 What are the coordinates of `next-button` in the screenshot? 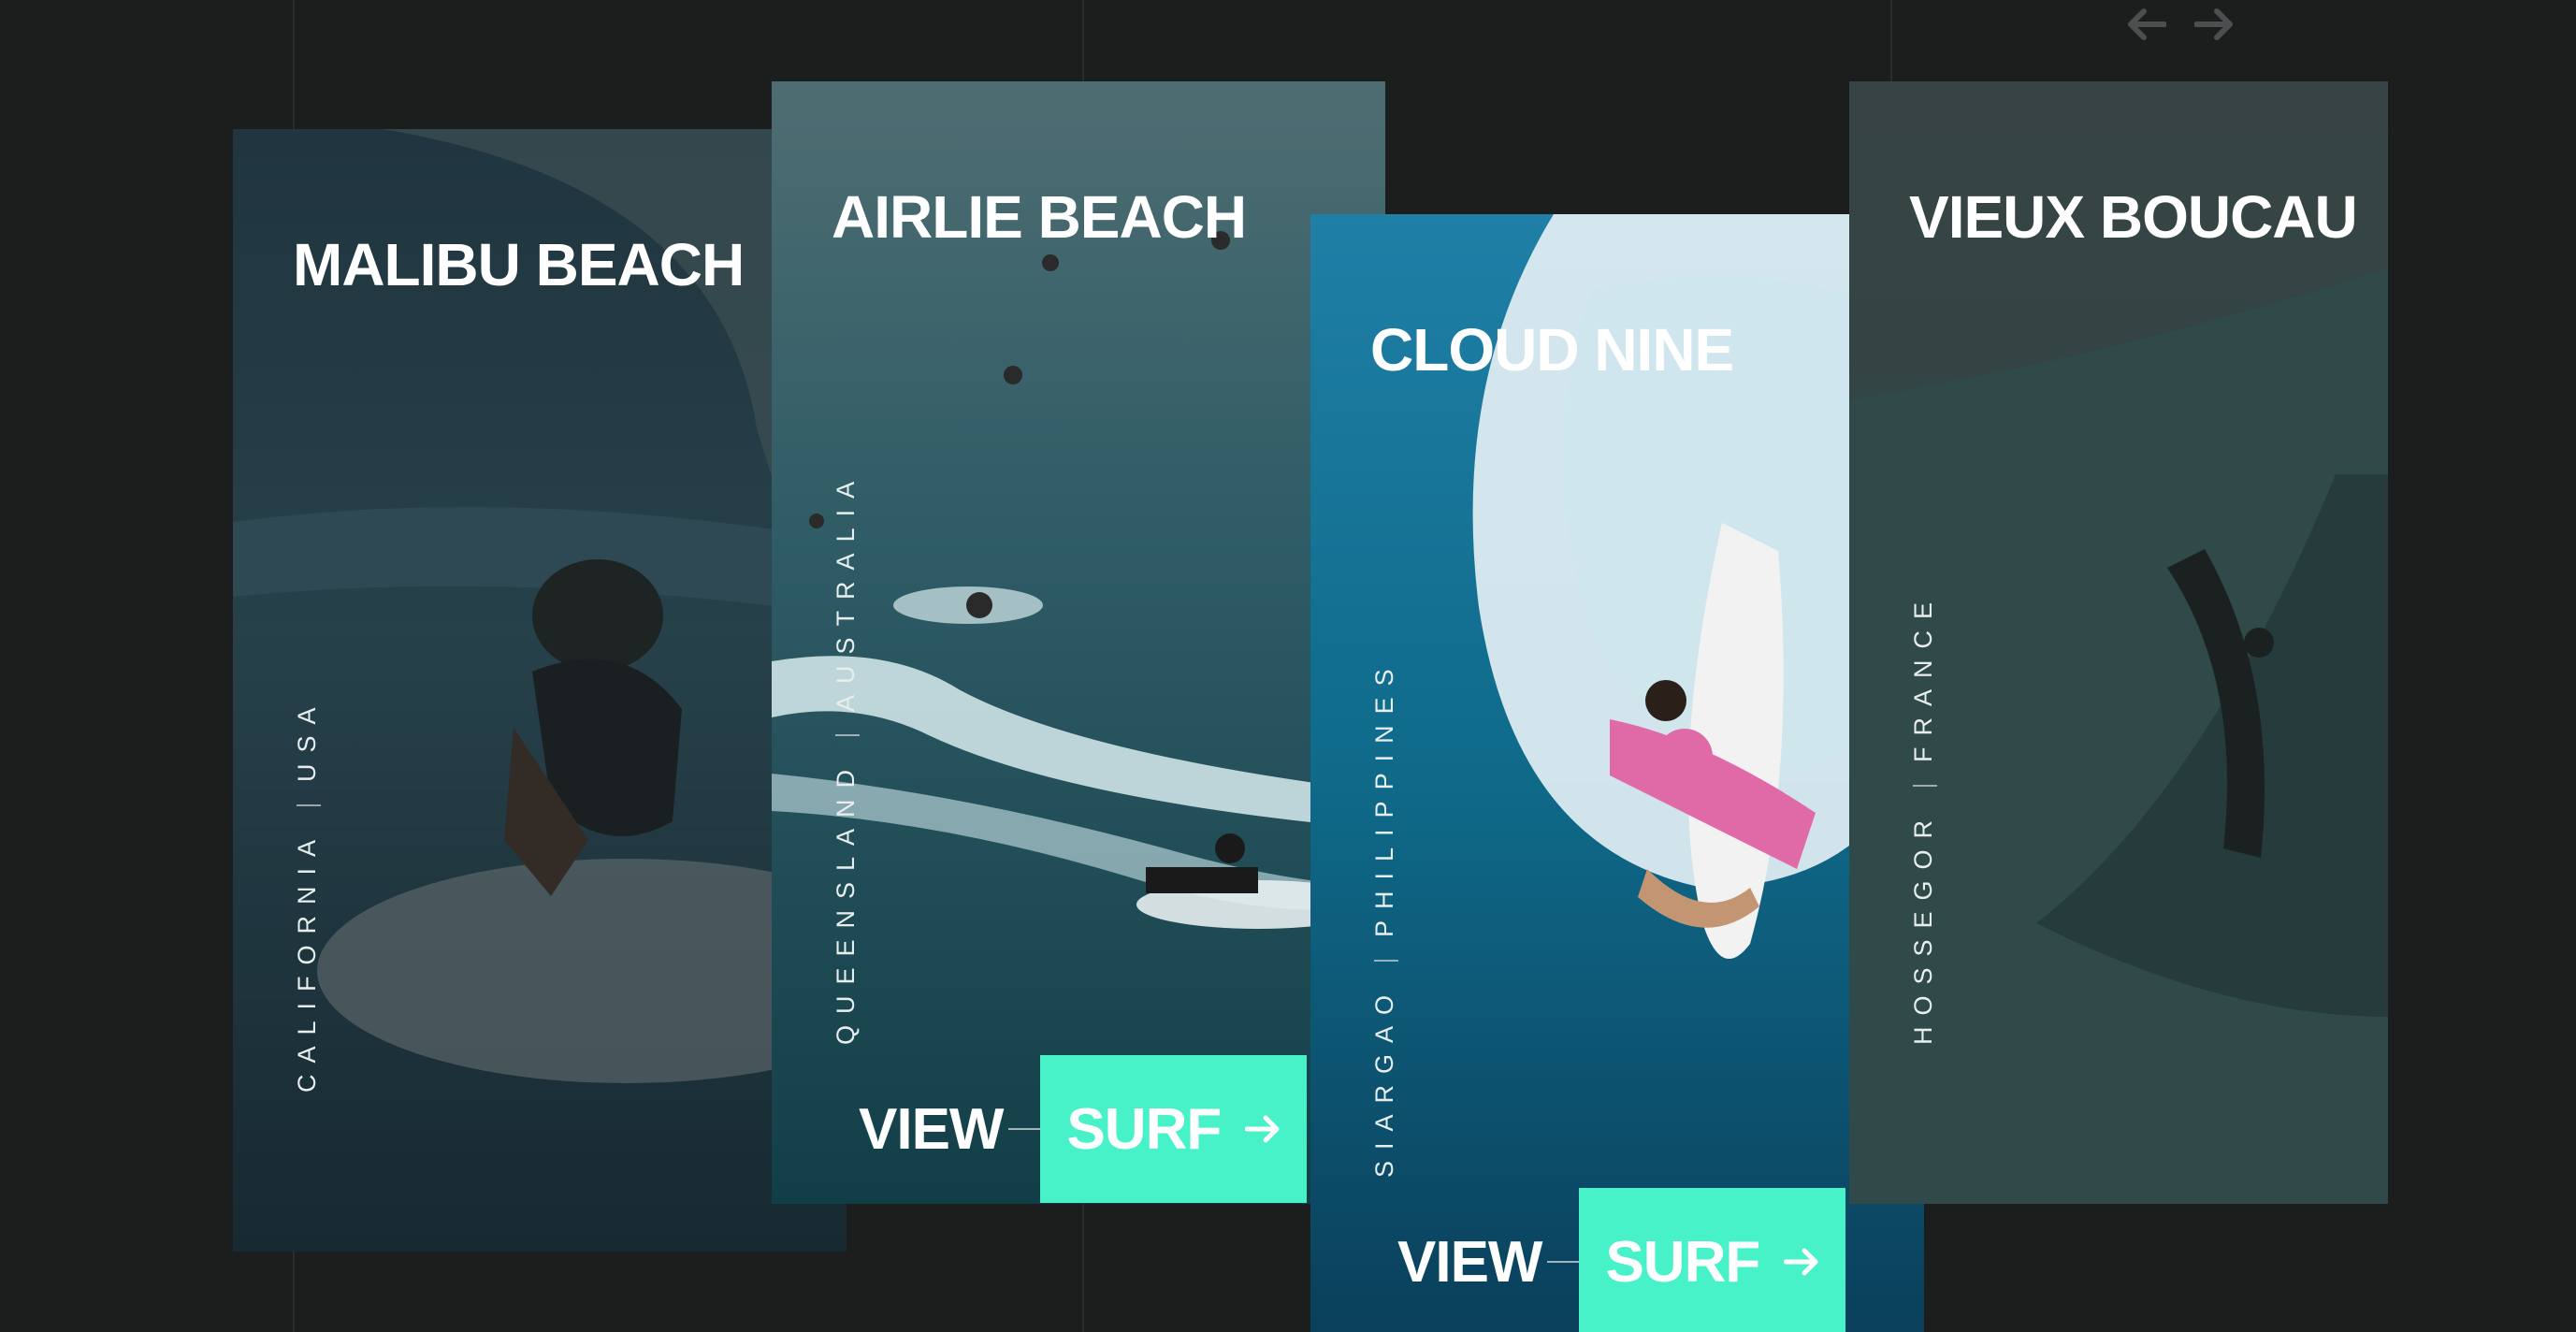 It's located at (2214, 25).